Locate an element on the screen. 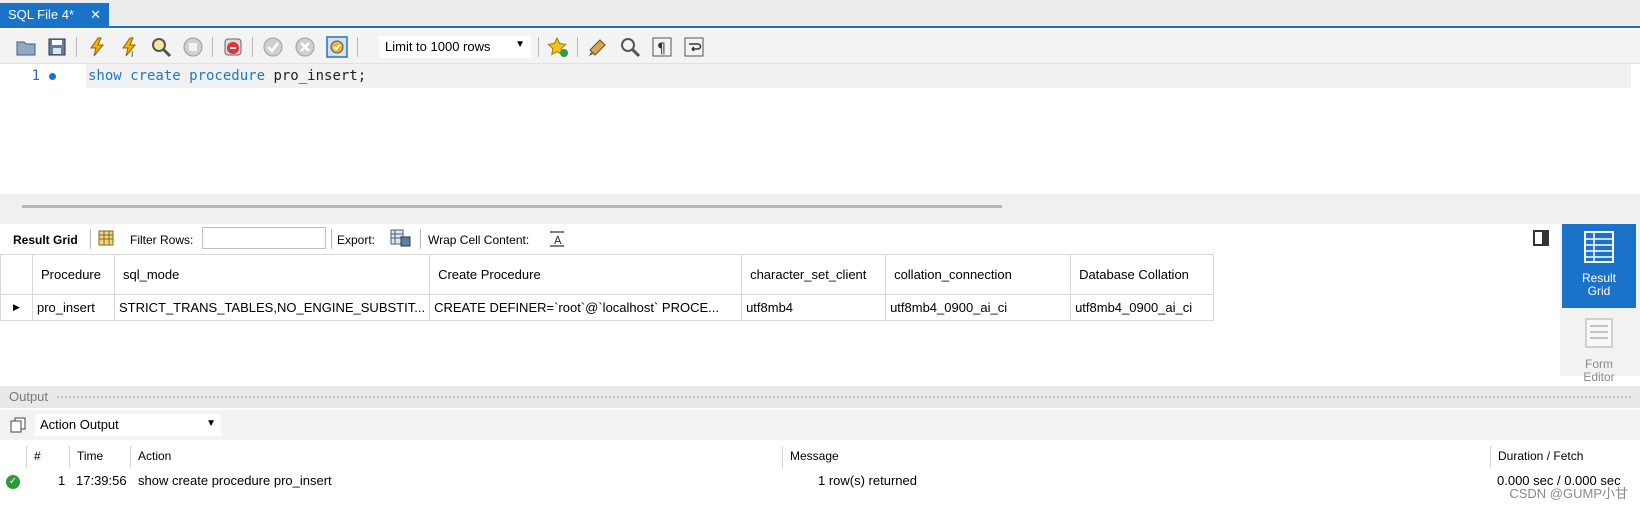  column-header: Duration / Fetch is located at coordinates (1540, 456).